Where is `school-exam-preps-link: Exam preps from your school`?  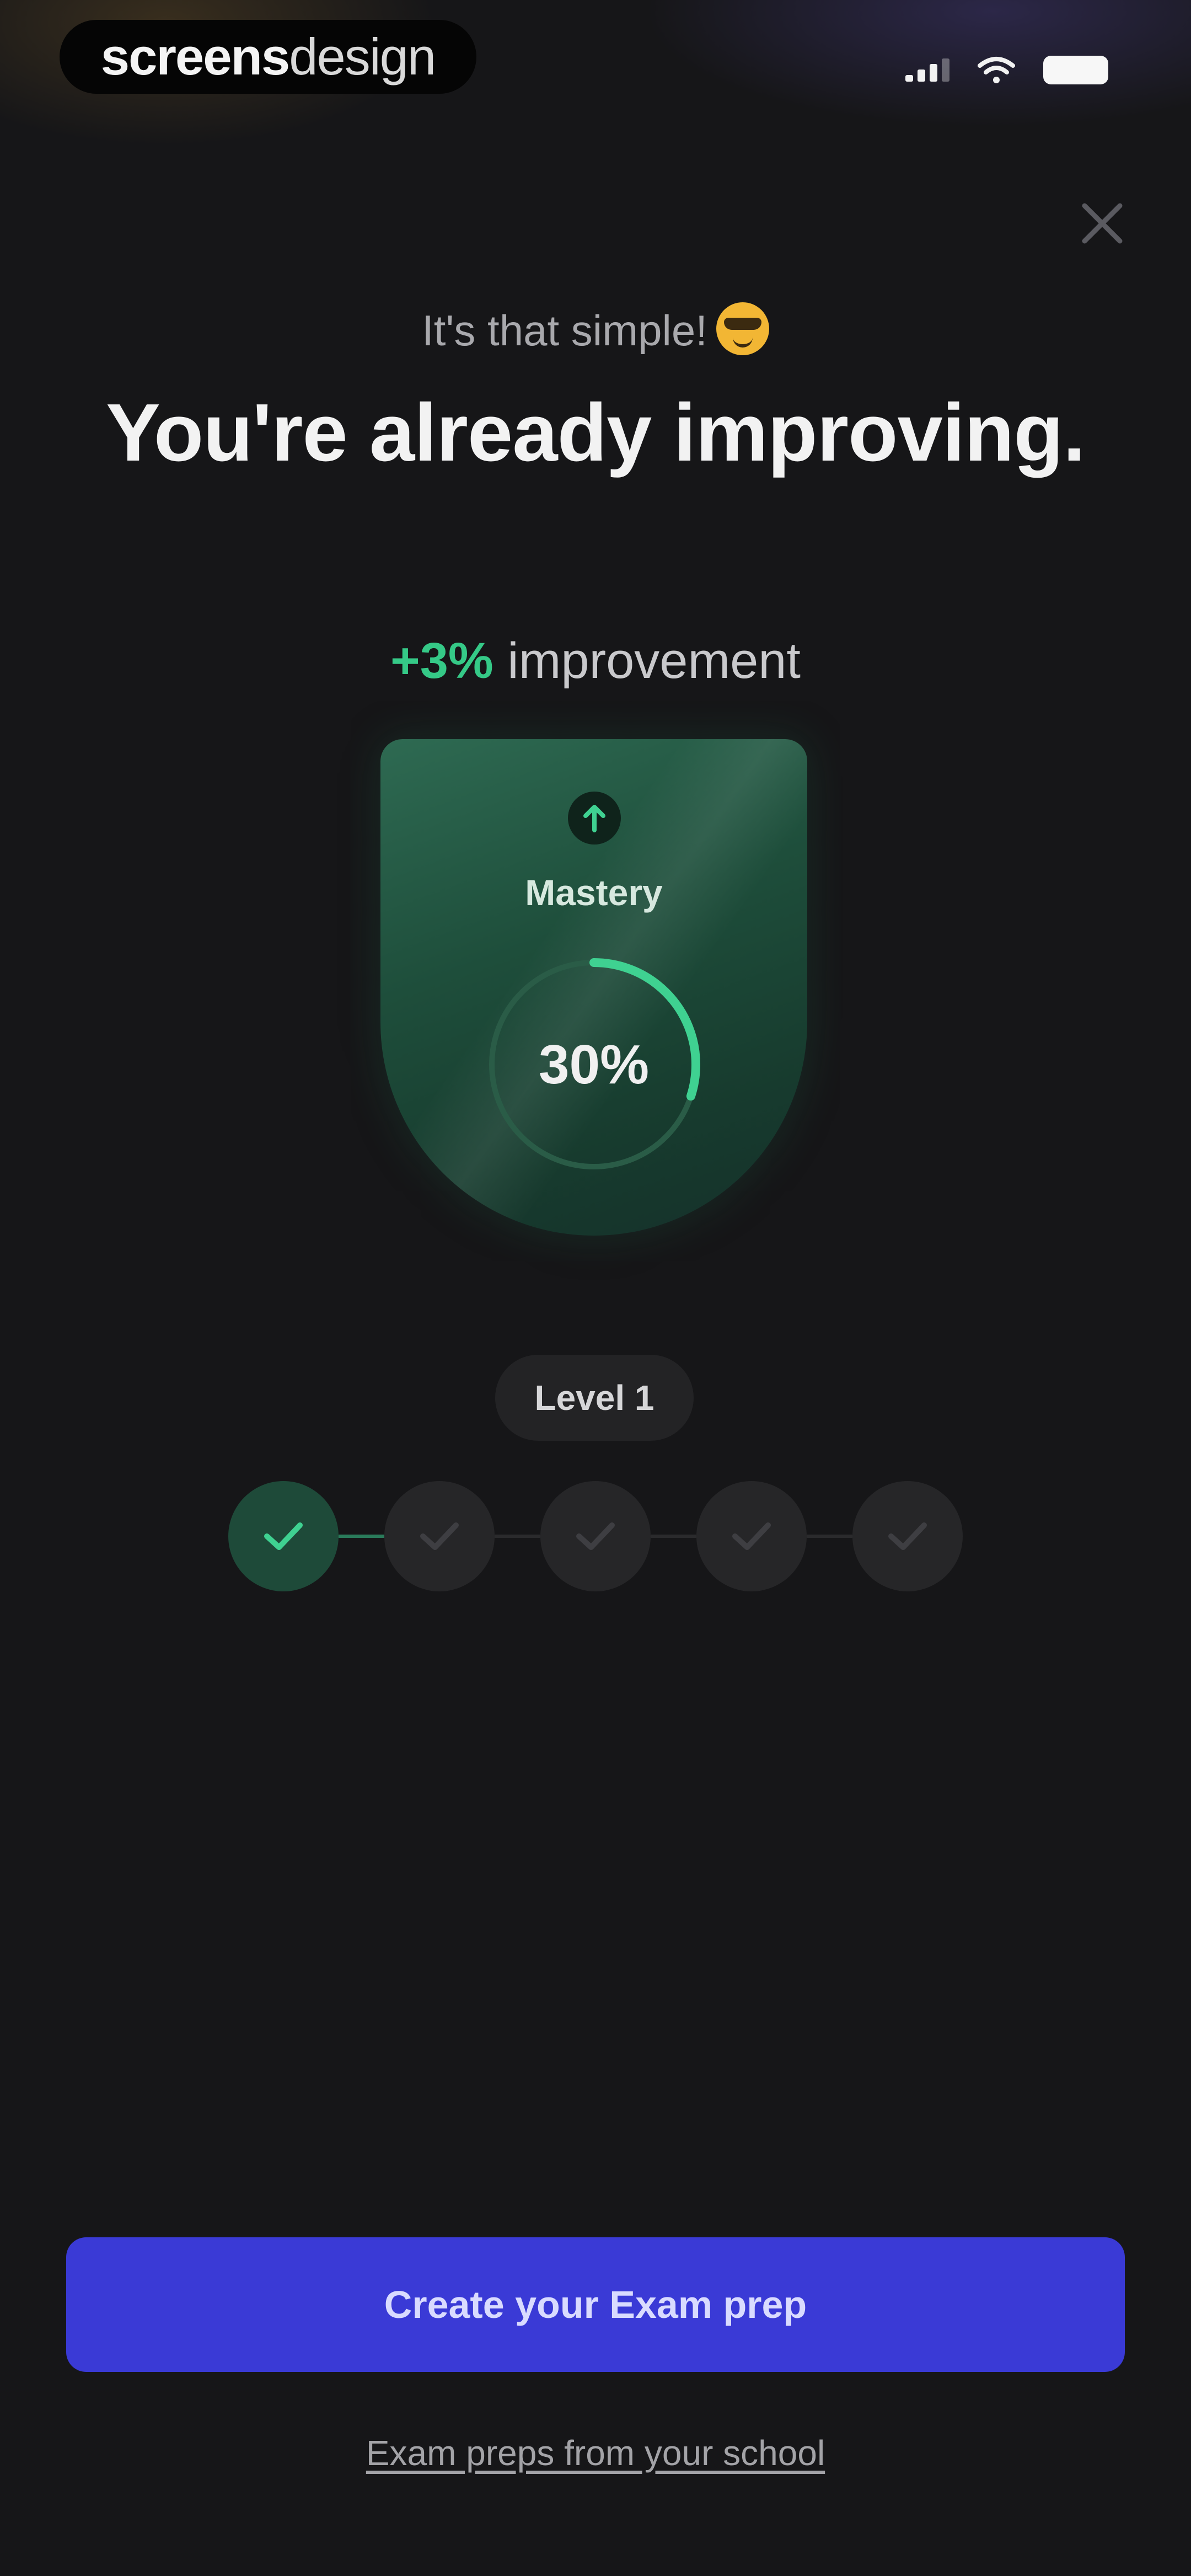
school-exam-preps-link: Exam preps from your school is located at coordinates (595, 2453).